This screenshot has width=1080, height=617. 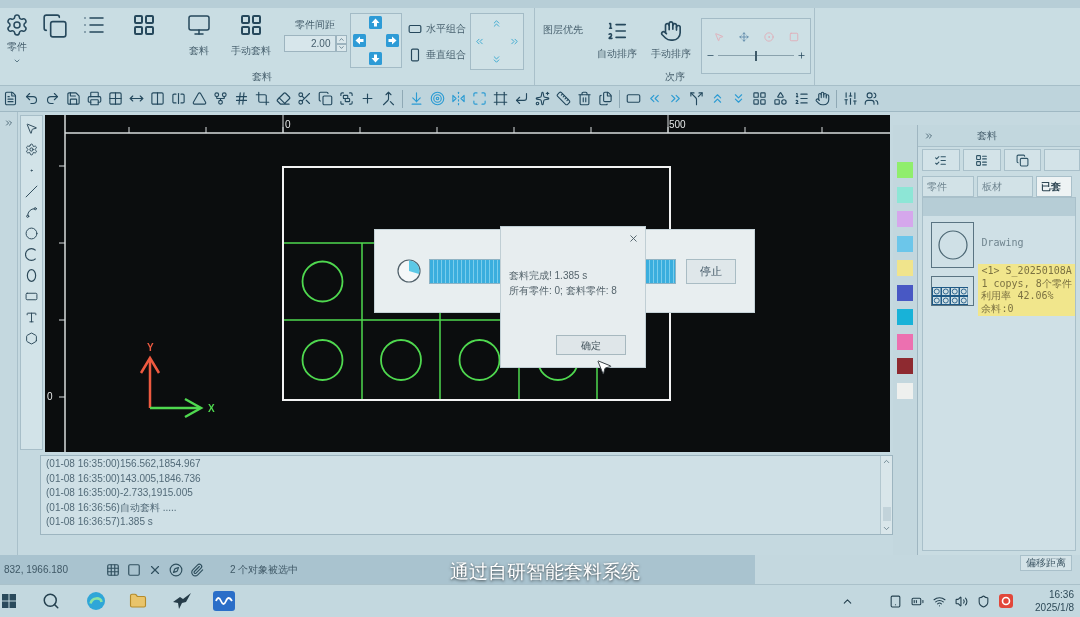 What do you see at coordinates (1026, 236) in the screenshot?
I see `item-details: Drawing` at bounding box center [1026, 236].